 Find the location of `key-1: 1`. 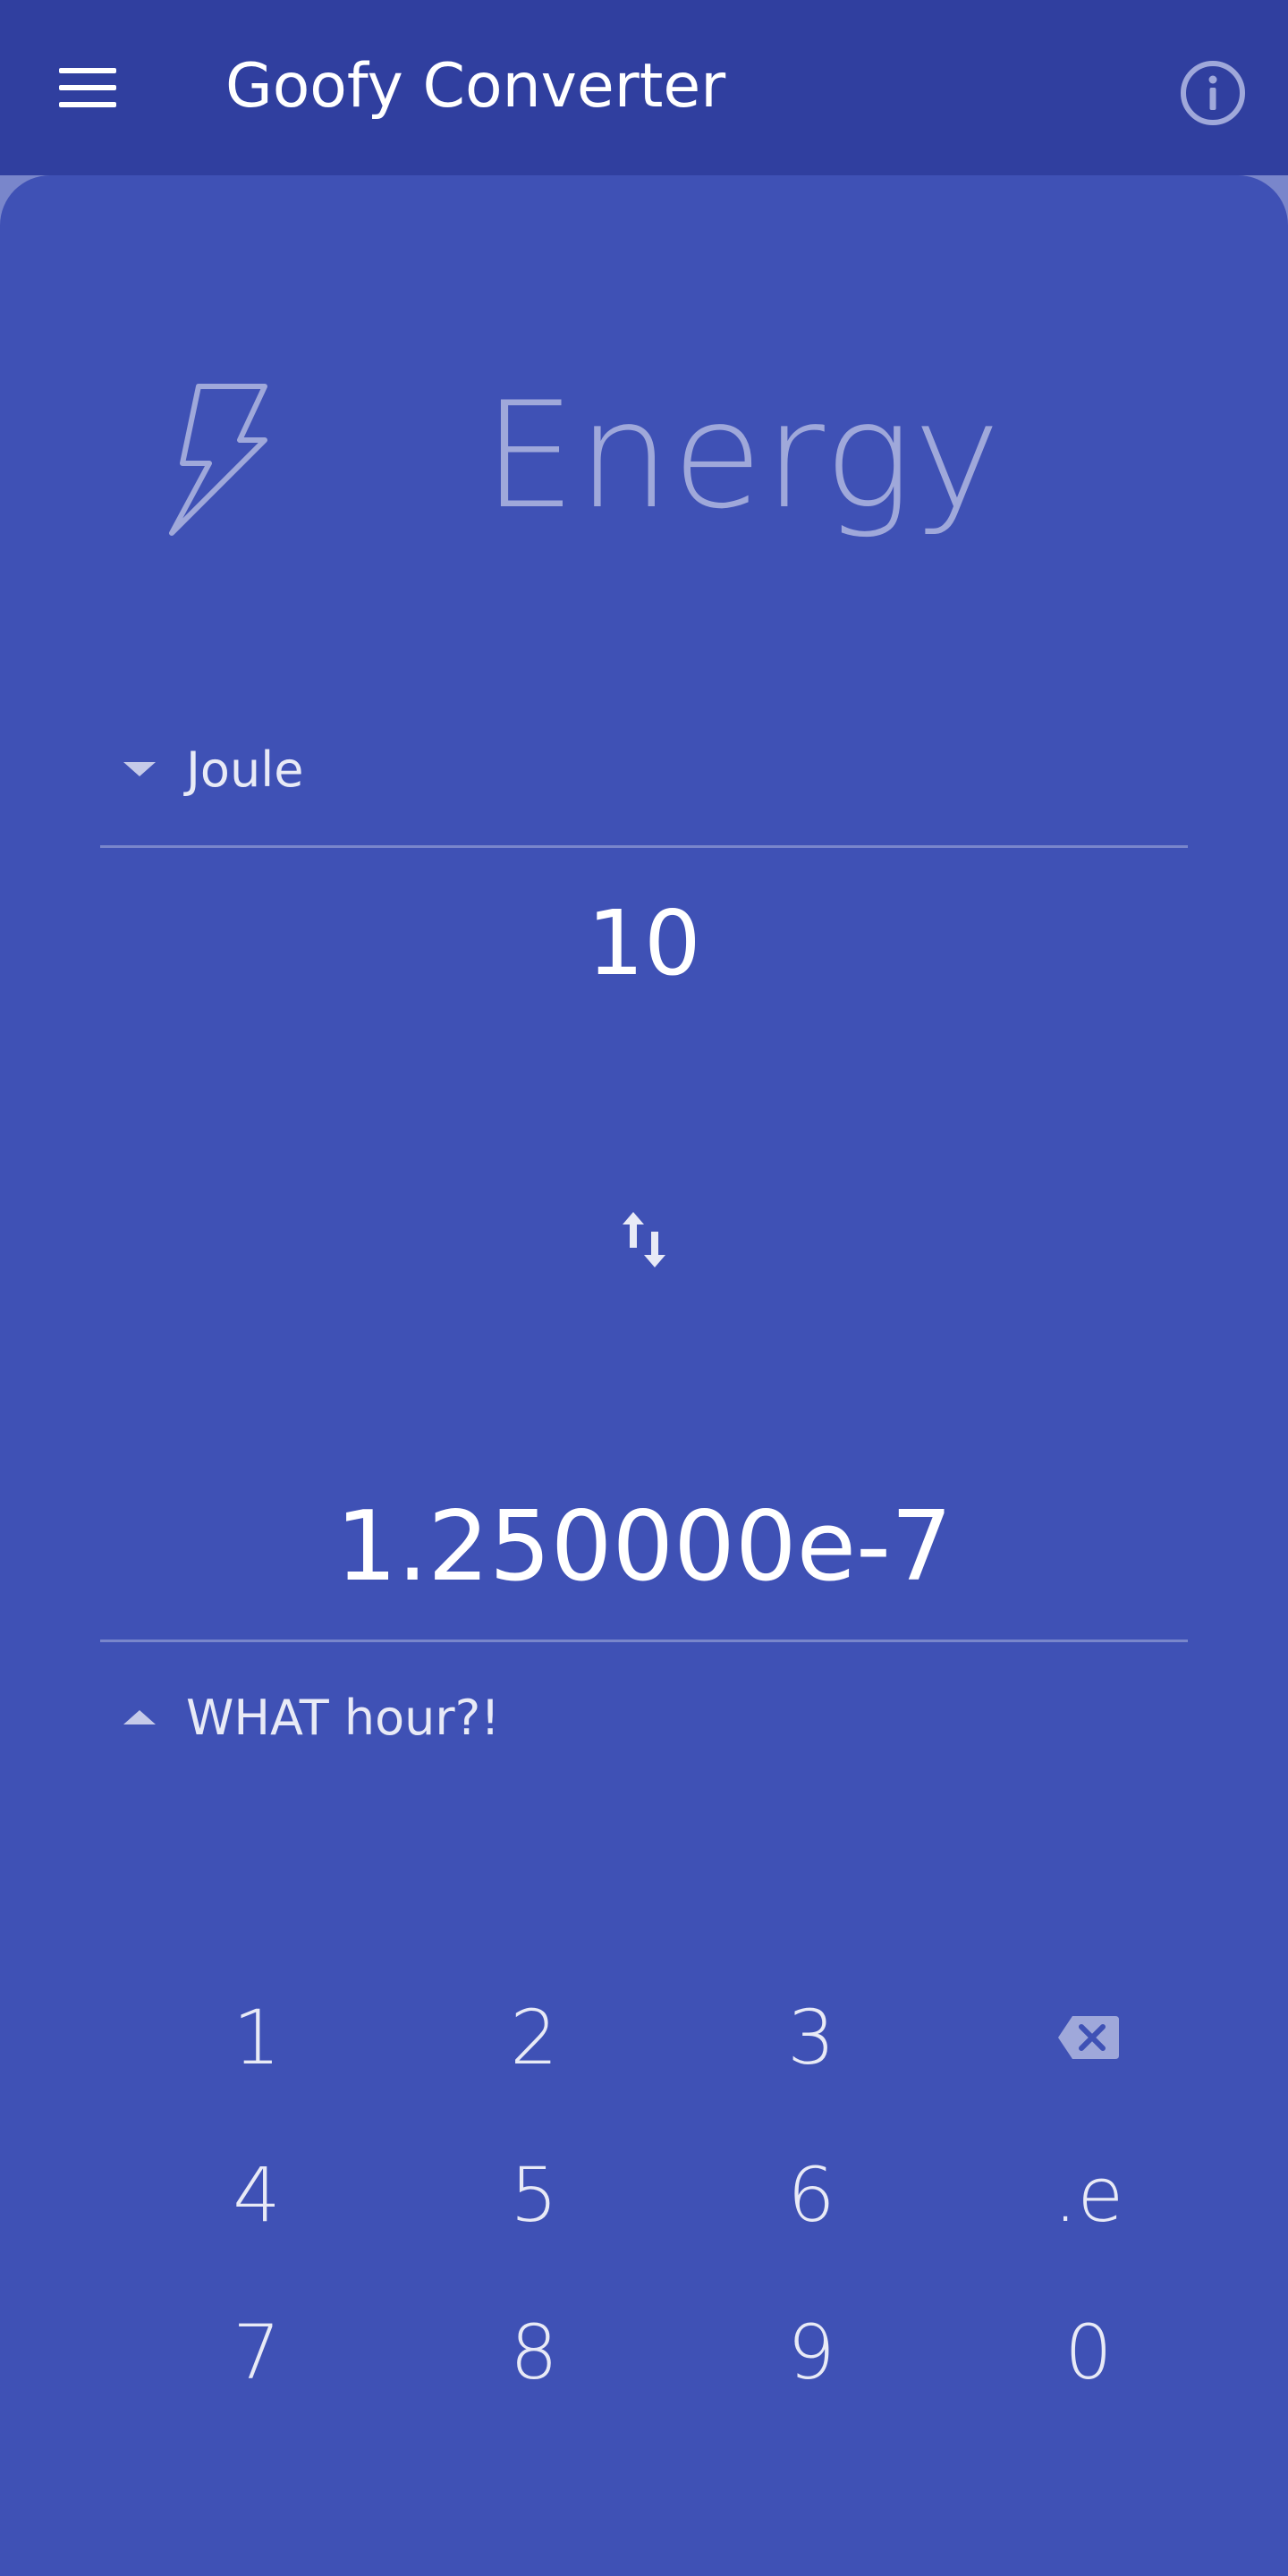

key-1: 1 is located at coordinates (256, 2037).